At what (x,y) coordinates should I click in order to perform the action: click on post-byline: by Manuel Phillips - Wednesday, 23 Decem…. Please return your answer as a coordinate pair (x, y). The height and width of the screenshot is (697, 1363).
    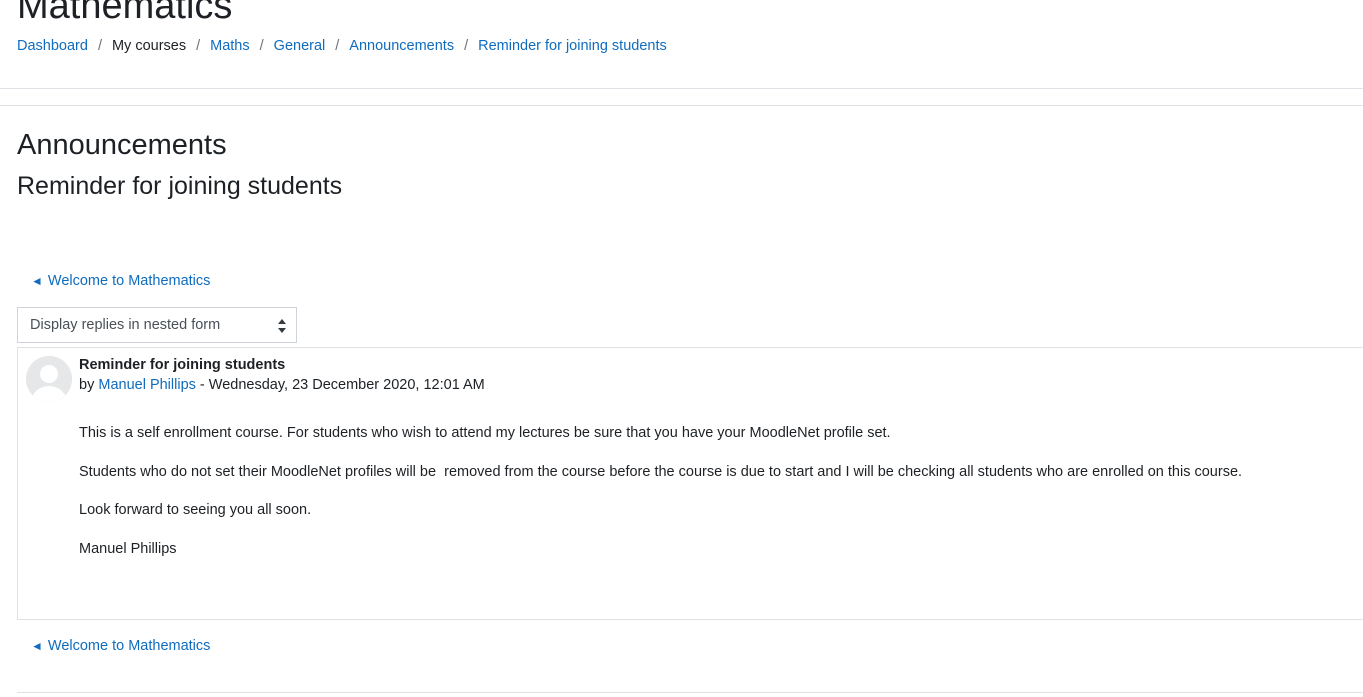
    Looking at the image, I should click on (282, 385).